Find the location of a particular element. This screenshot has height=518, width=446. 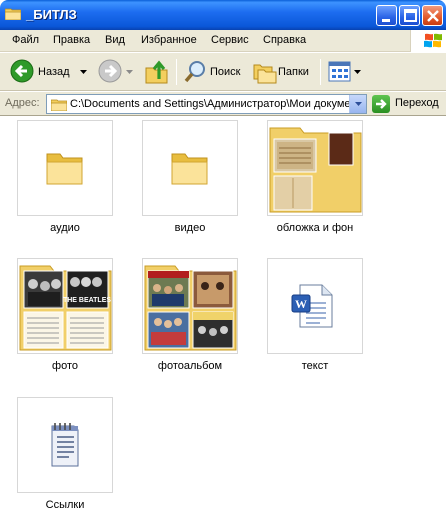

list-item-video: видео is located at coordinates (189, 182).